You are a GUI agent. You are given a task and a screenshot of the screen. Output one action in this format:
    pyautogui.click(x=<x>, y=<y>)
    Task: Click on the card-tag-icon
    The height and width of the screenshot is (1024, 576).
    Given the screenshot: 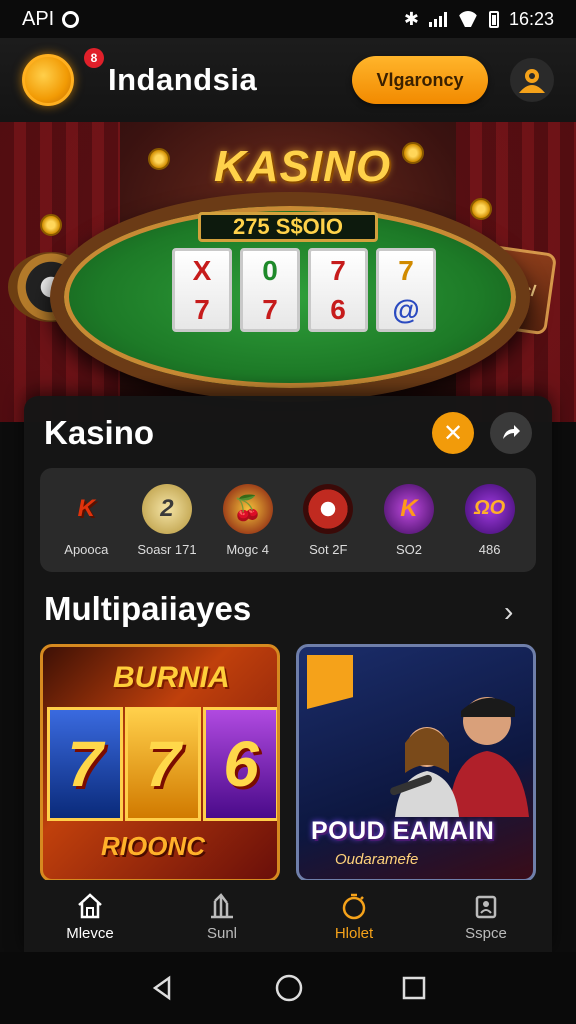 What is the action you would take?
    pyautogui.click(x=330, y=682)
    